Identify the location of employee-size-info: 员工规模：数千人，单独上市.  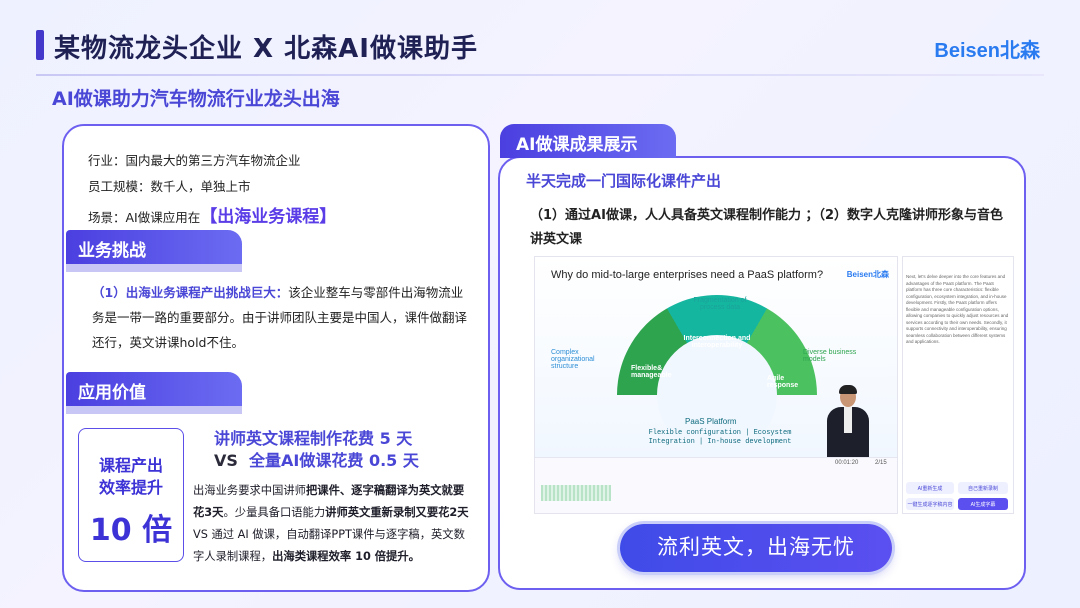
(169, 186).